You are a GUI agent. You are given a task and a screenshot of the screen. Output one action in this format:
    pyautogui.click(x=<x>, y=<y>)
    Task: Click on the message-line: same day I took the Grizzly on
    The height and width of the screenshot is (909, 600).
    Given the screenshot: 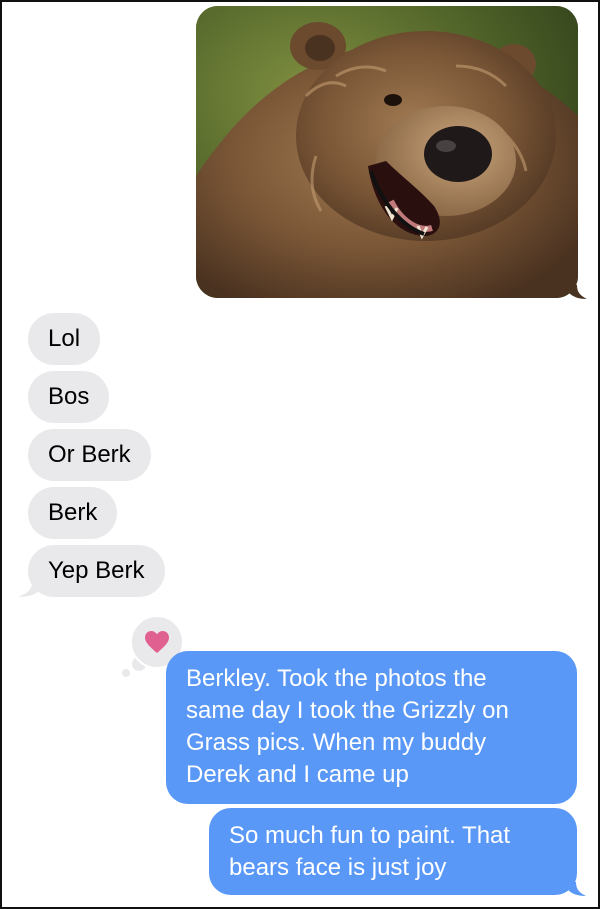 What is the action you would take?
    pyautogui.click(x=347, y=710)
    